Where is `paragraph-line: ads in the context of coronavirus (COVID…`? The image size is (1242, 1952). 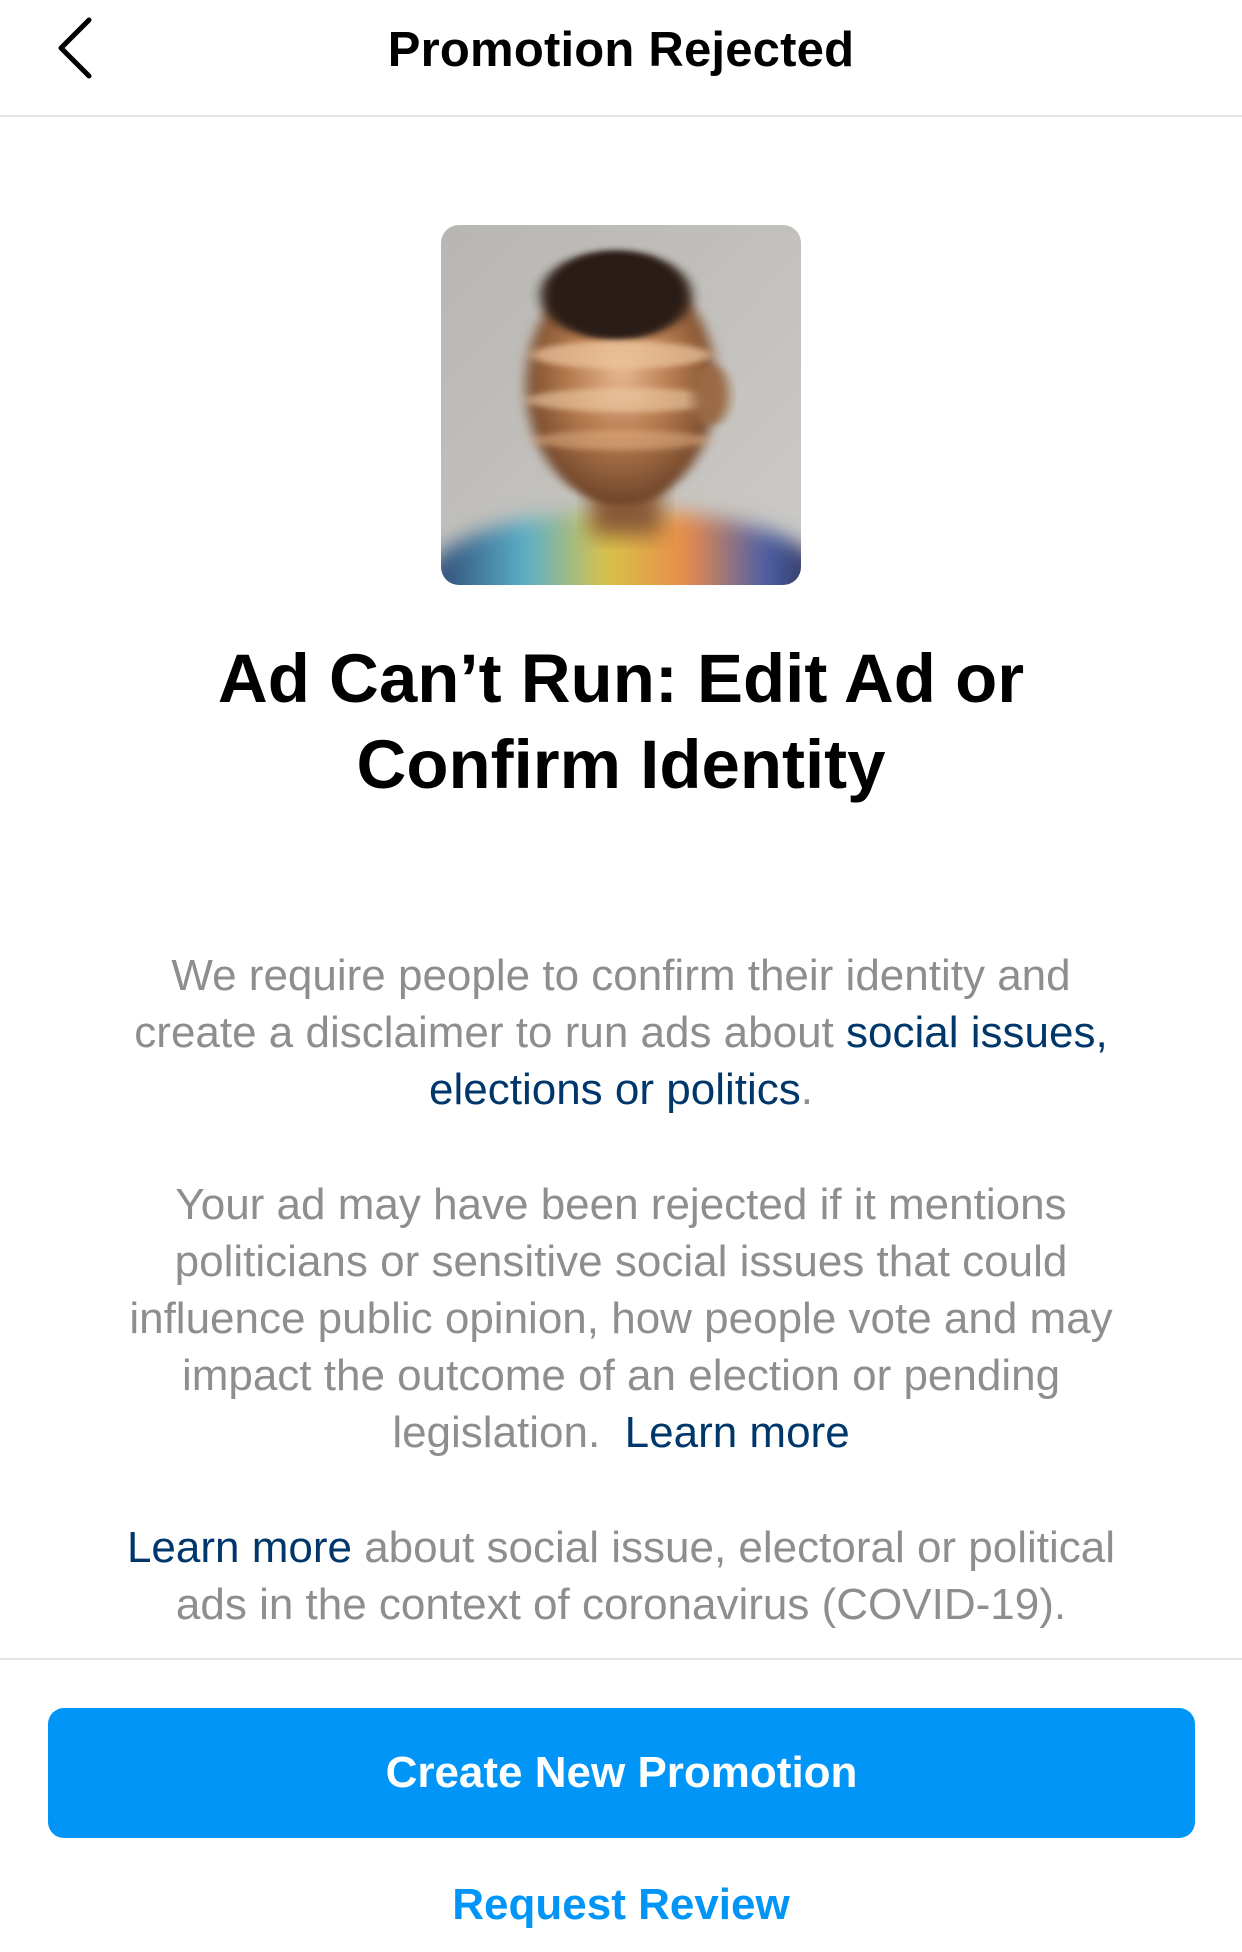 paragraph-line: ads in the context of coronavirus (COVID… is located at coordinates (621, 1604).